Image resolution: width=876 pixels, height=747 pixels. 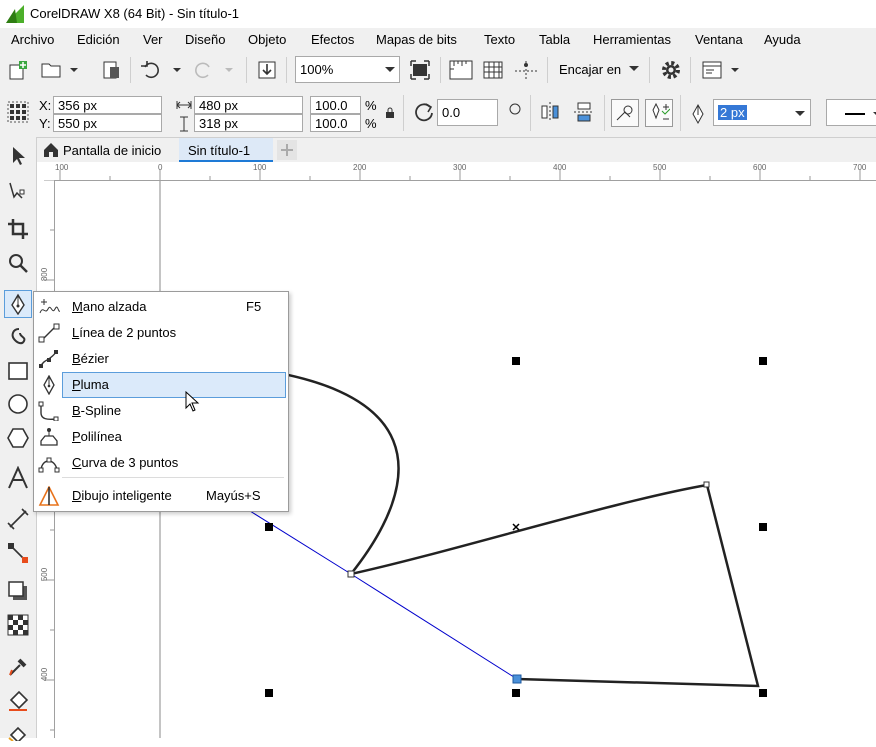 What do you see at coordinates (45, 574) in the screenshot?
I see `ruler-label: 500` at bounding box center [45, 574].